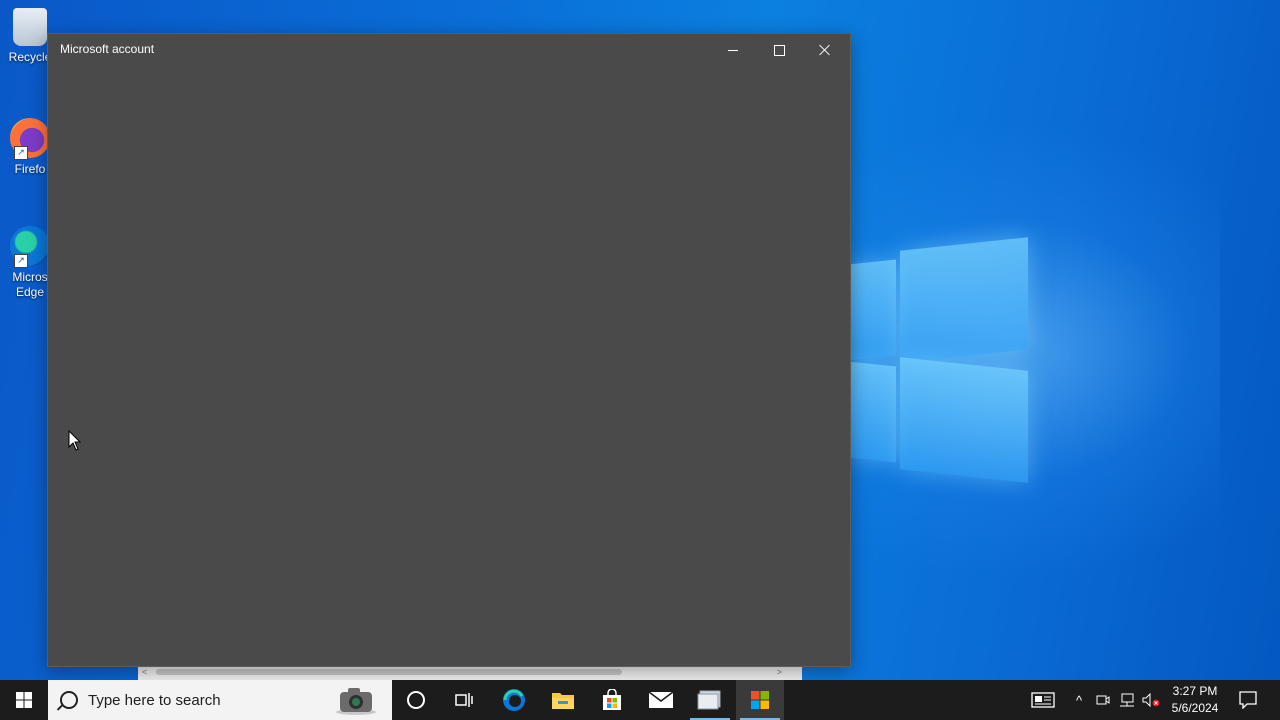 The height and width of the screenshot is (720, 1280). I want to click on windows-start-icon, so click(24, 700).